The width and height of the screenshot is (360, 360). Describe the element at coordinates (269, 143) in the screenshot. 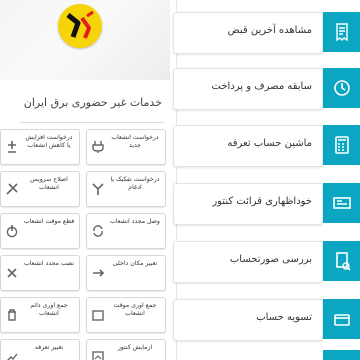

I see `menu-item-label: ماشین حساب تعرفه` at that location.